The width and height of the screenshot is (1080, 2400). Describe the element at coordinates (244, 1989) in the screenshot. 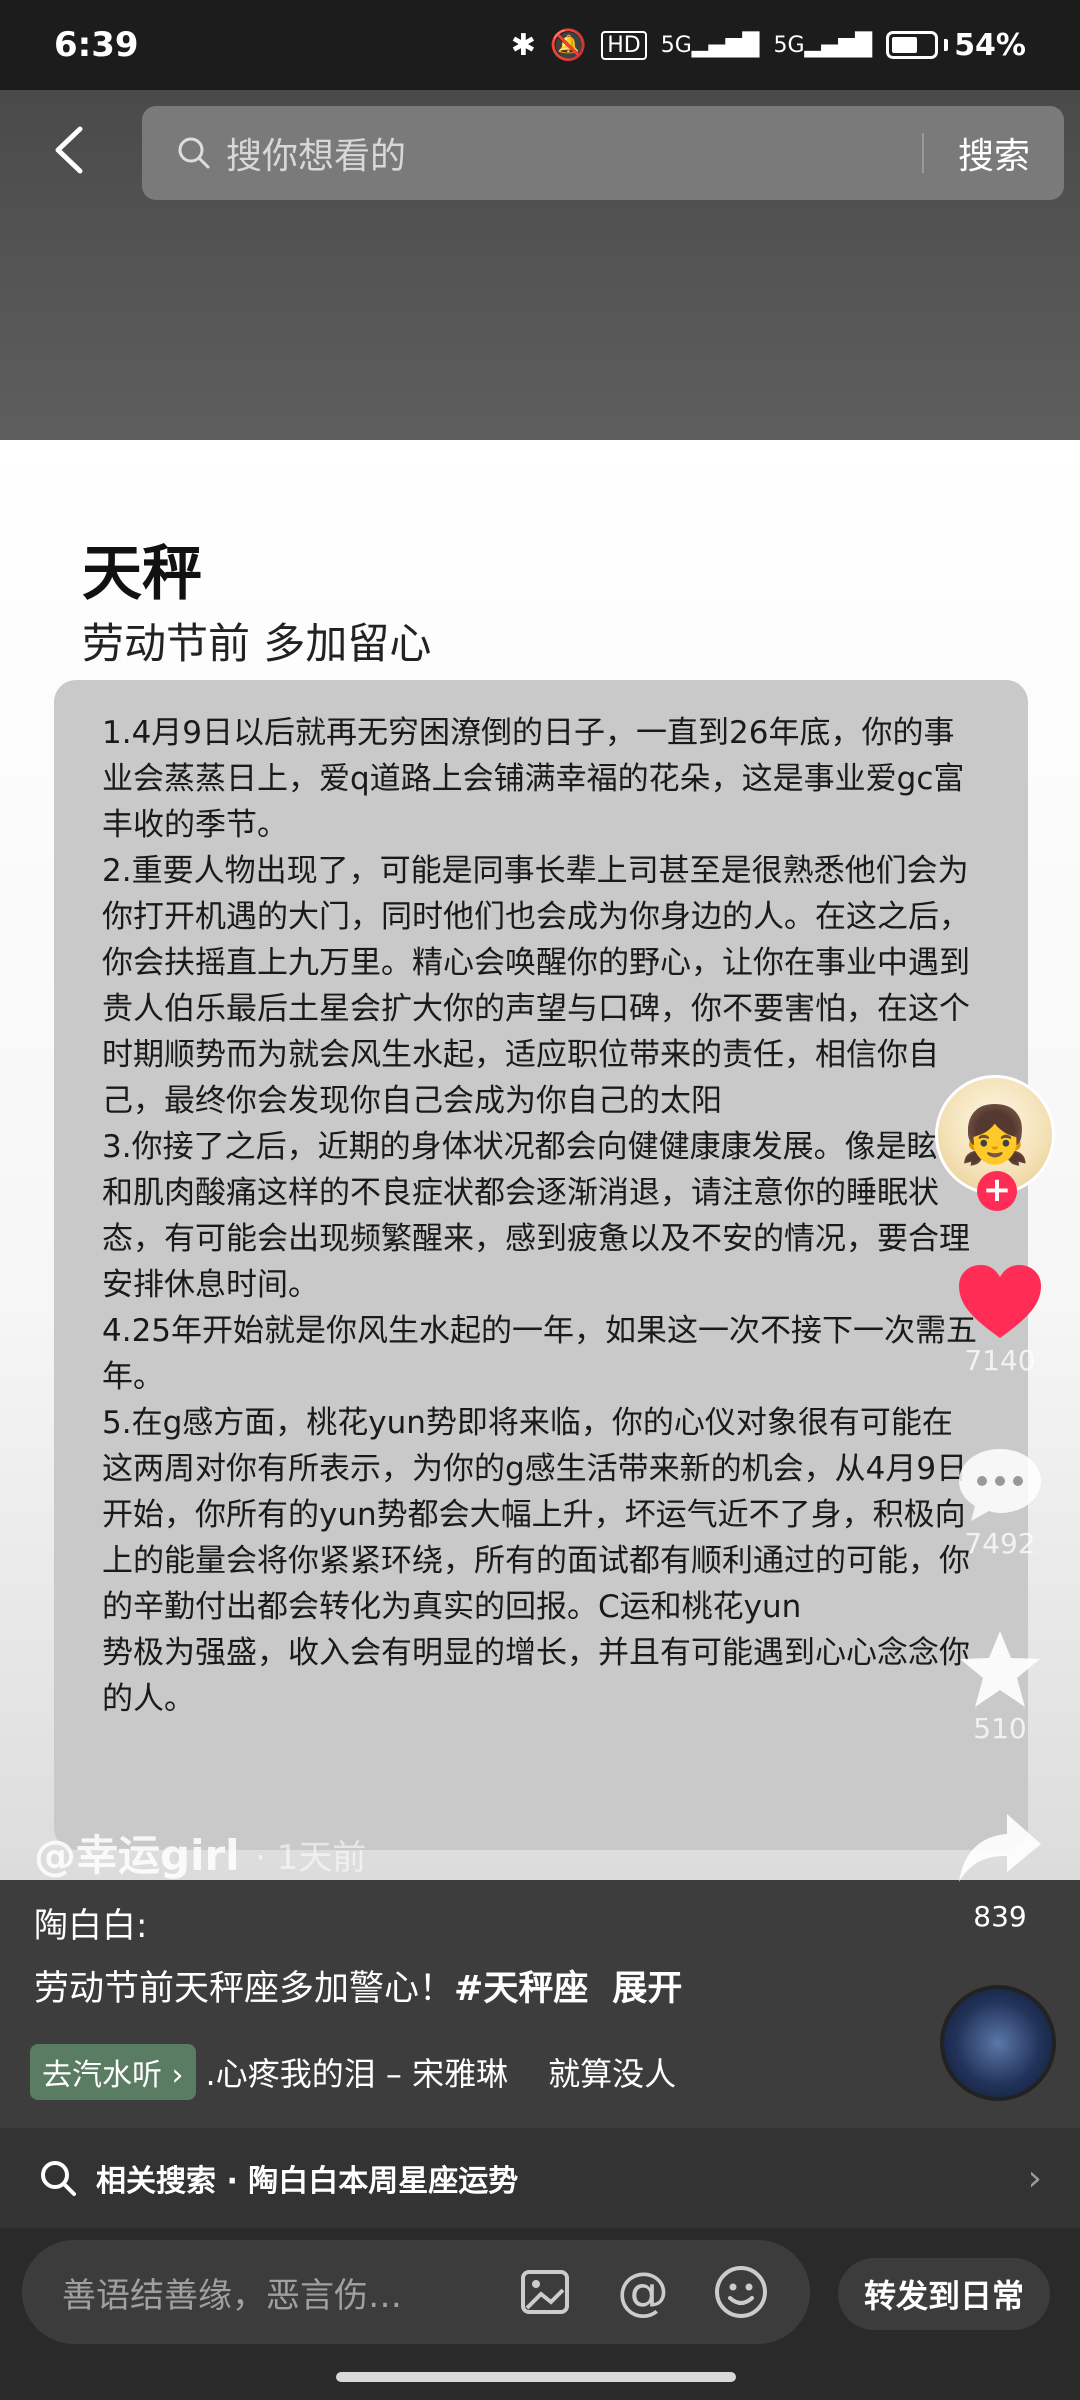

I see `caption-text: 劳动节前天秤座多加警心！` at that location.